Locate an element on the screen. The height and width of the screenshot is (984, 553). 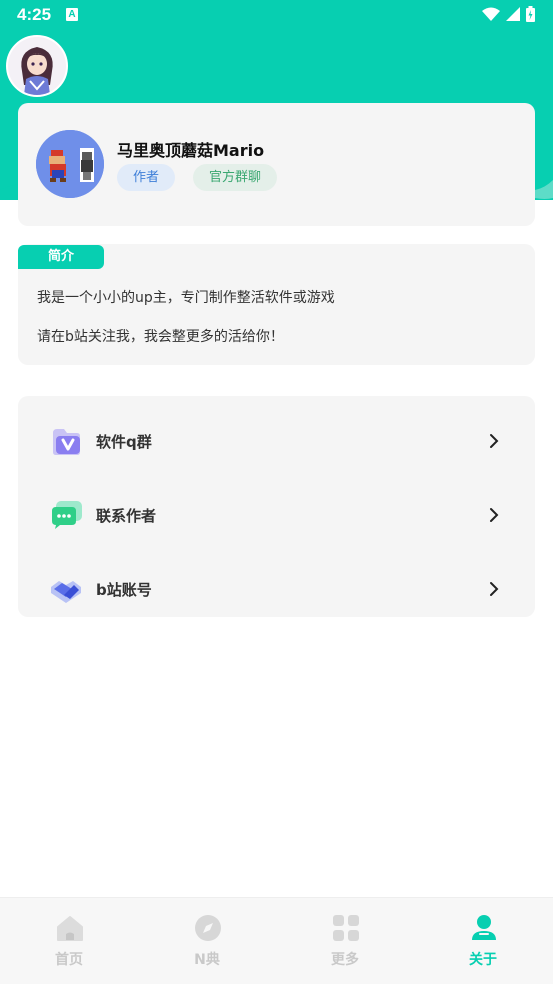
v-box-icon is located at coordinates (66, 442).